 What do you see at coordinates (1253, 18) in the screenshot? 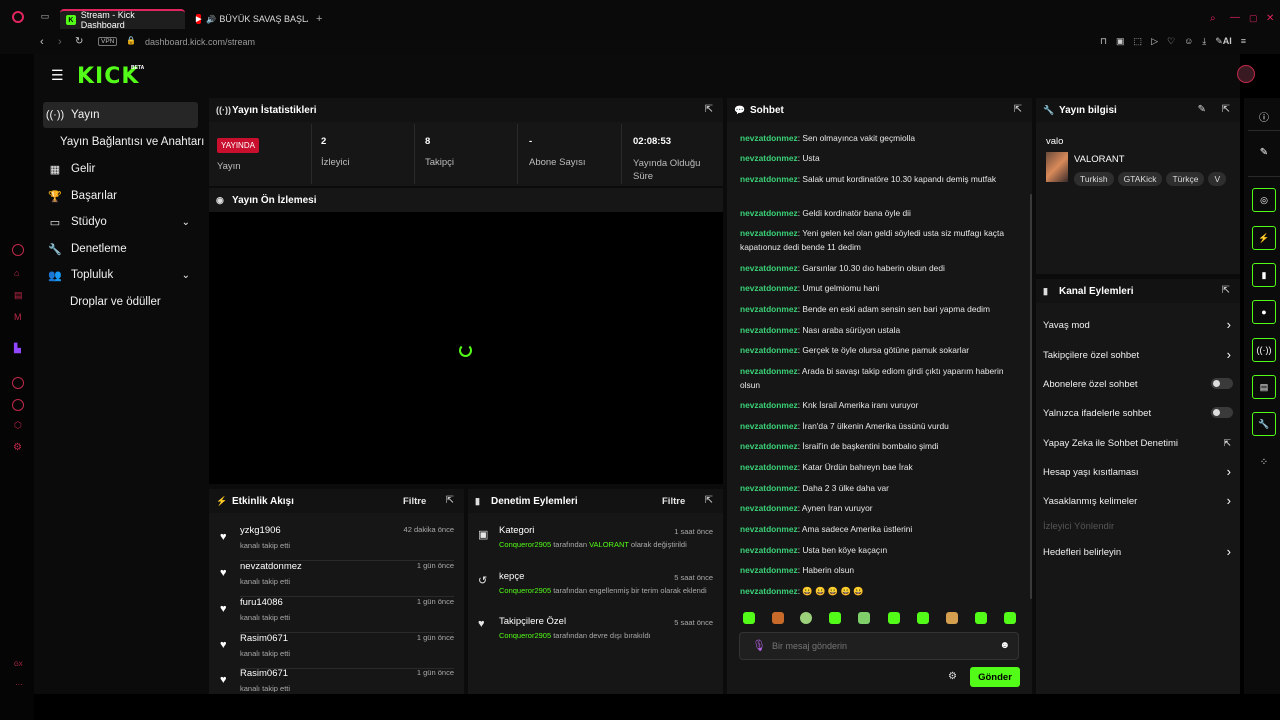
I see `maximize-icon: ▢` at bounding box center [1253, 18].